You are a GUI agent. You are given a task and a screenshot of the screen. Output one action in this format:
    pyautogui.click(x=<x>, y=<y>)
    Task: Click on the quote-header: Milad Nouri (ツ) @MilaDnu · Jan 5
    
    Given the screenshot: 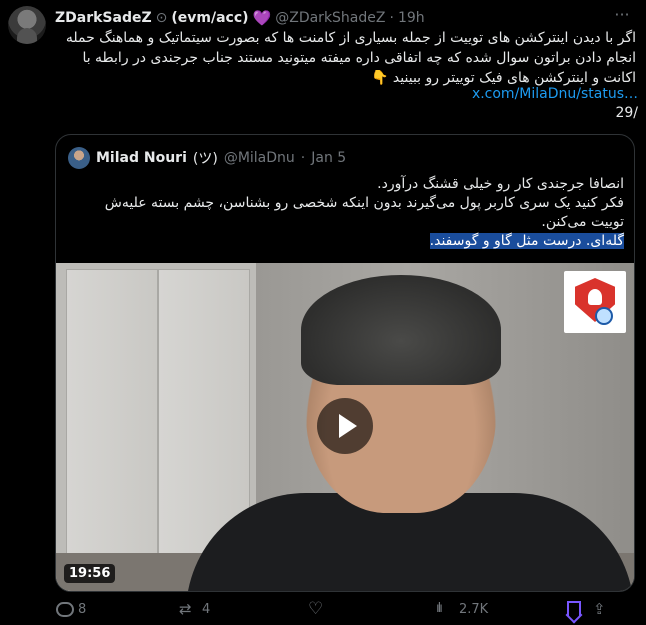 What is the action you would take?
    pyautogui.click(x=207, y=158)
    